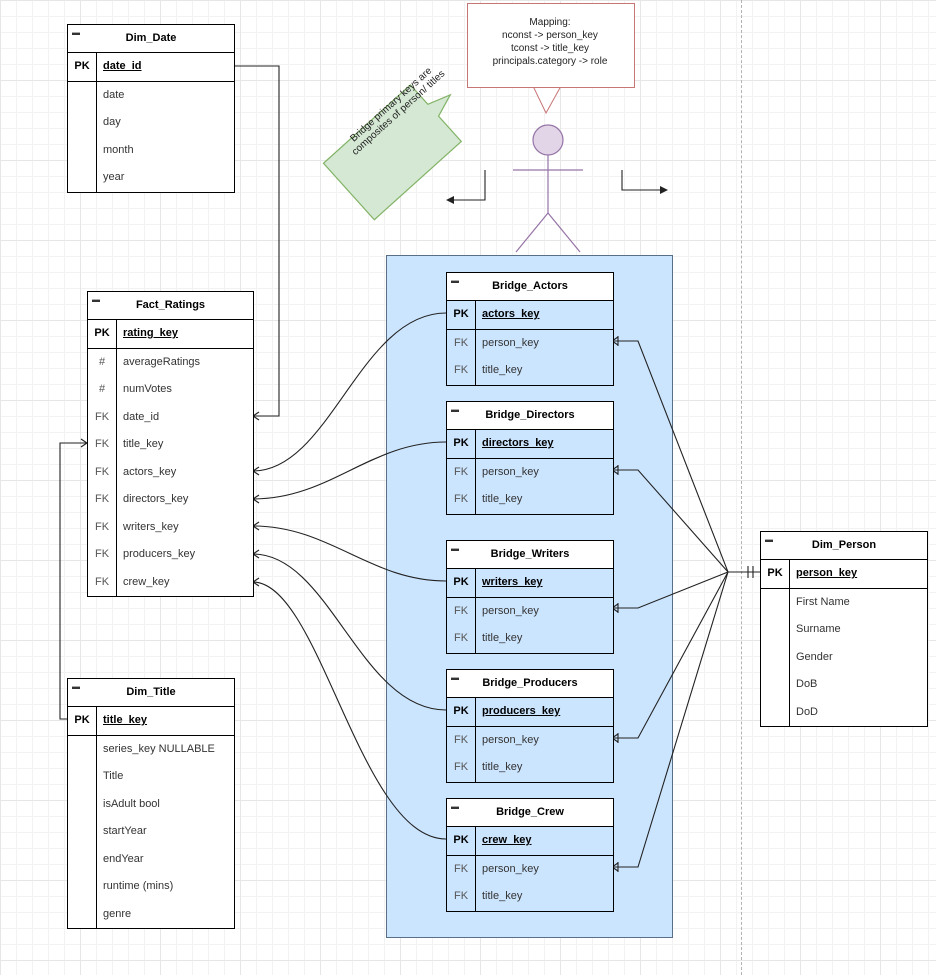 The width and height of the screenshot is (936, 975). I want to click on field-name: date, so click(114, 94).